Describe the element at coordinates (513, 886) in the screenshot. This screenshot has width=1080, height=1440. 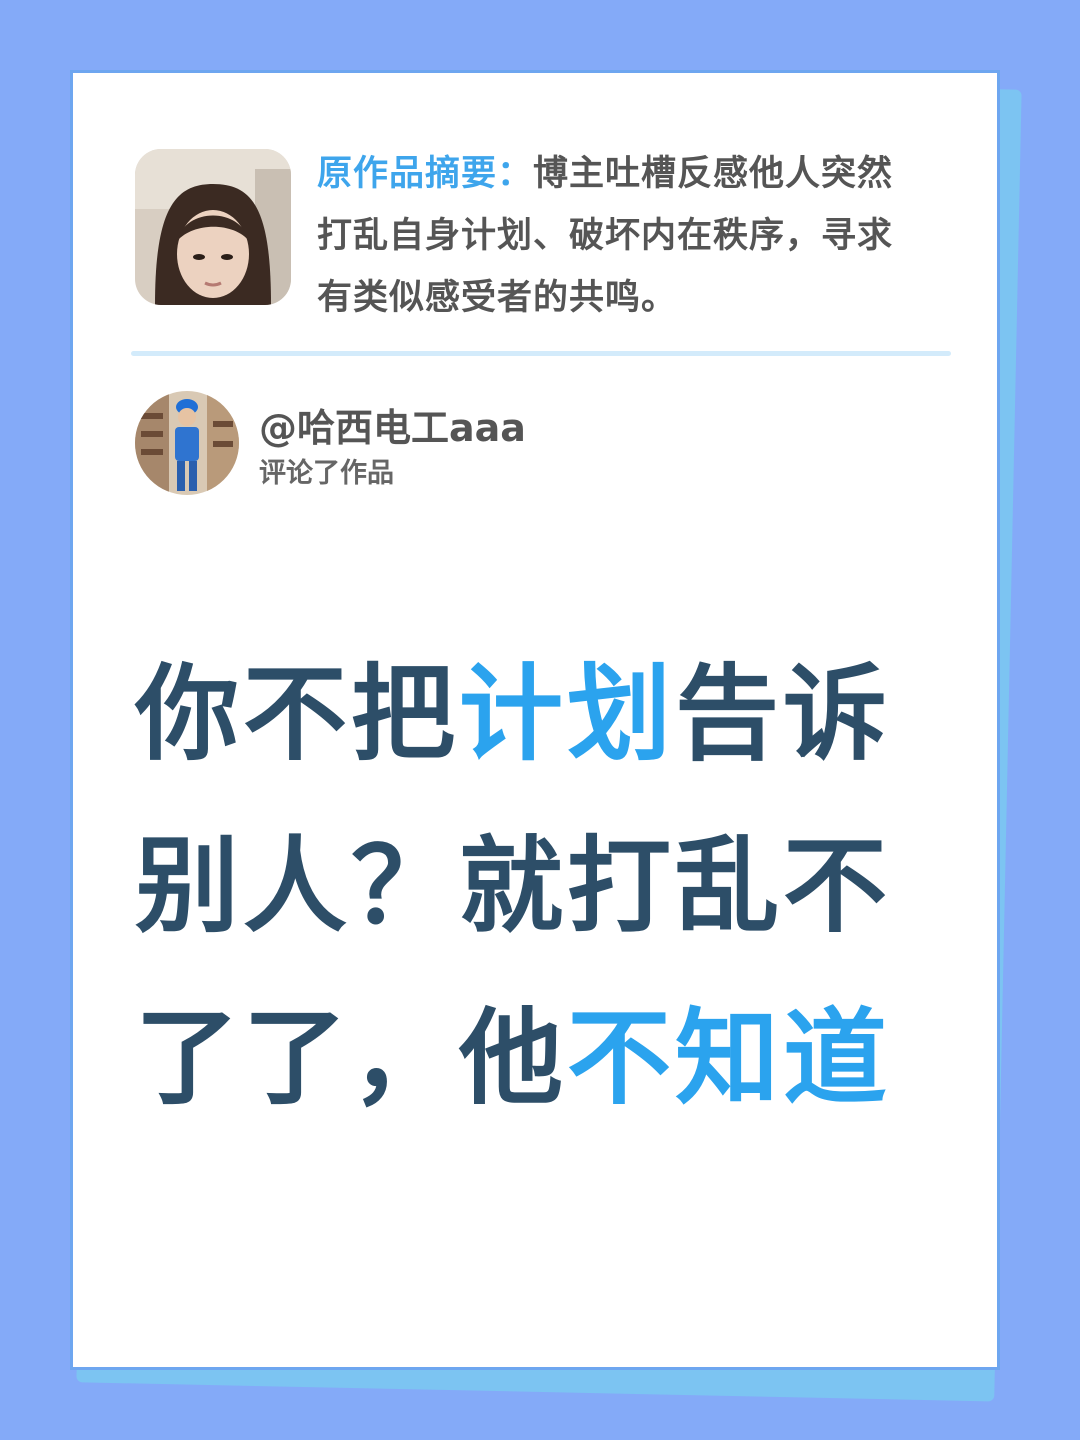
I see `headline-part: 别人？就打乱不` at that location.